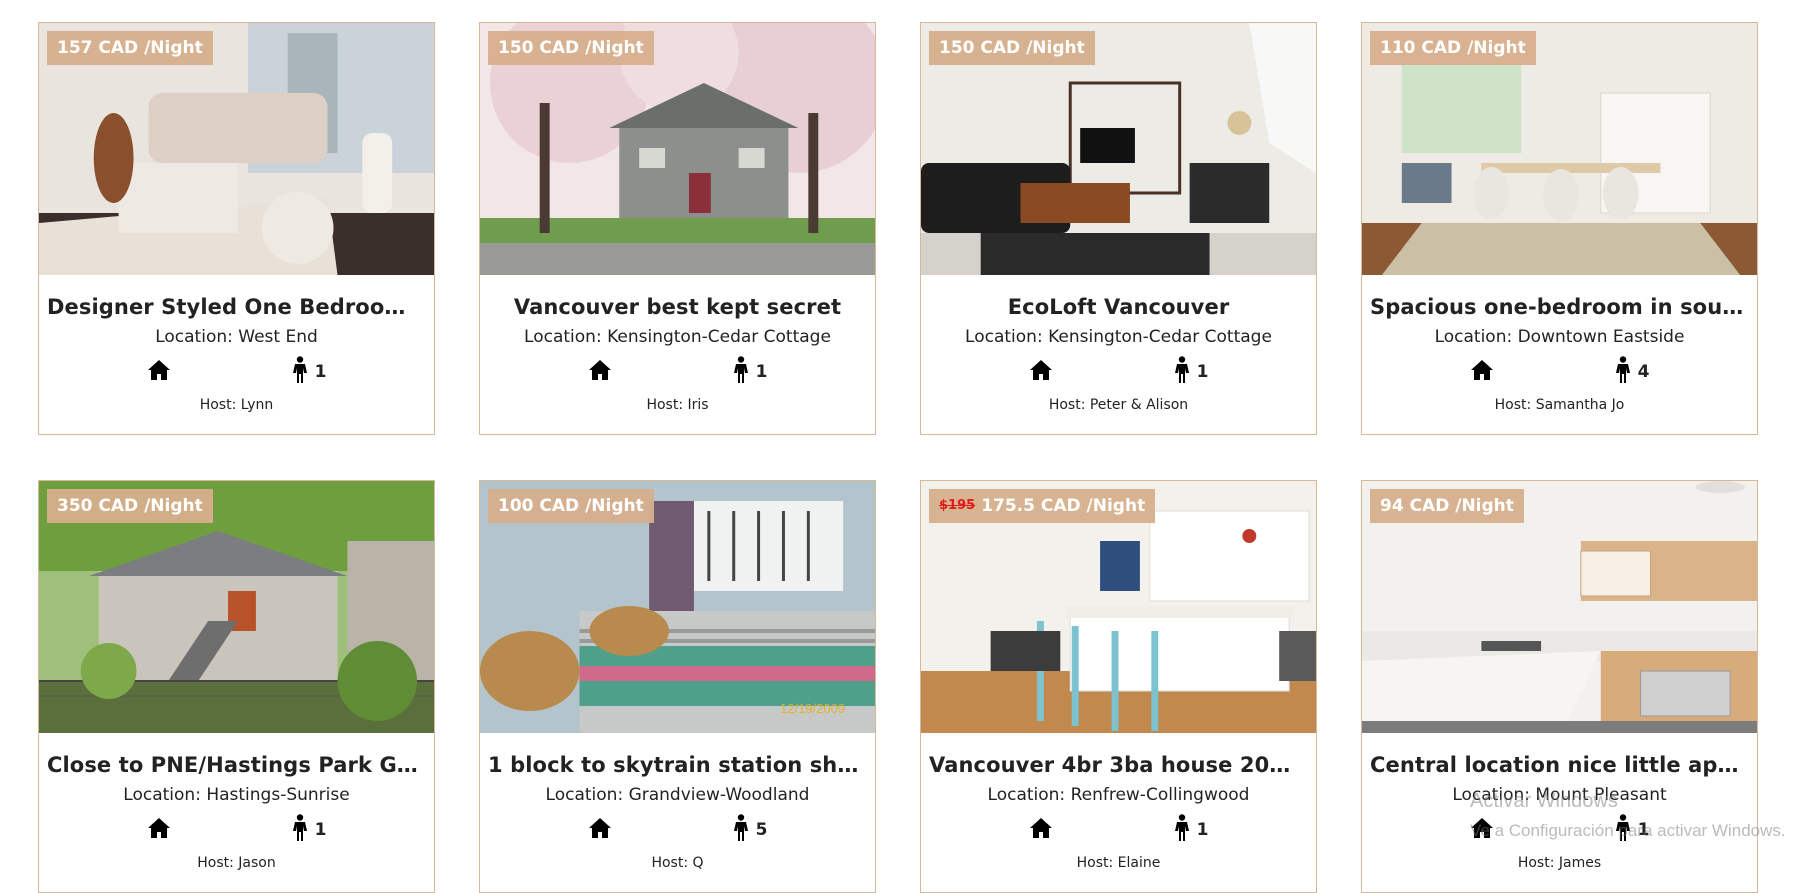 This screenshot has width=1810, height=893. What do you see at coordinates (1643, 372) in the screenshot?
I see `guest-count-value: 4` at bounding box center [1643, 372].